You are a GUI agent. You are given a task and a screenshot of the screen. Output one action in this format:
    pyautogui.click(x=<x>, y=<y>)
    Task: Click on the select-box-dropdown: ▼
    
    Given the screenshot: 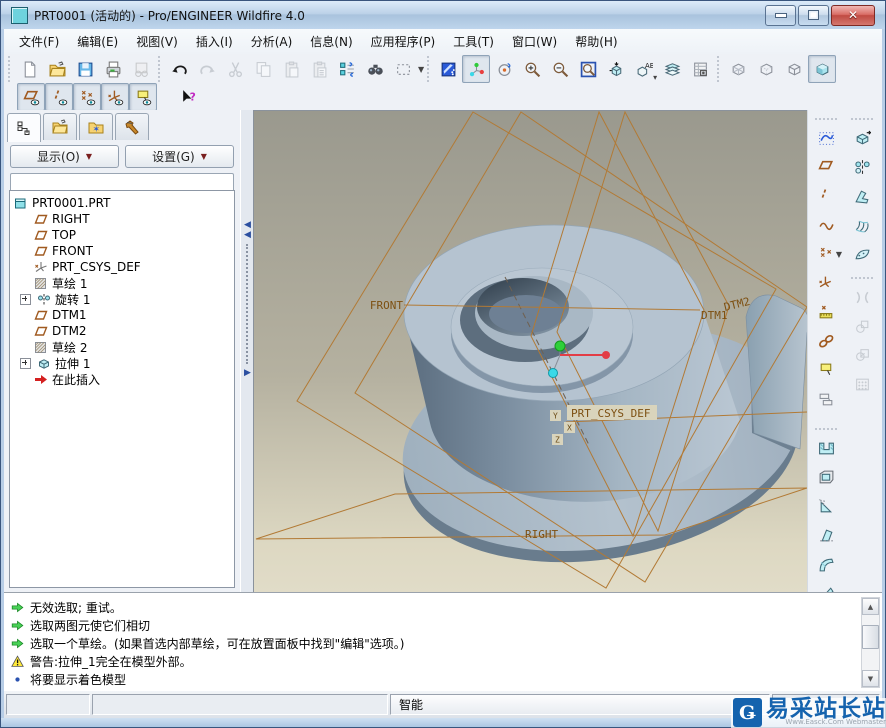 What is the action you would take?
    pyautogui.click(x=421, y=69)
    